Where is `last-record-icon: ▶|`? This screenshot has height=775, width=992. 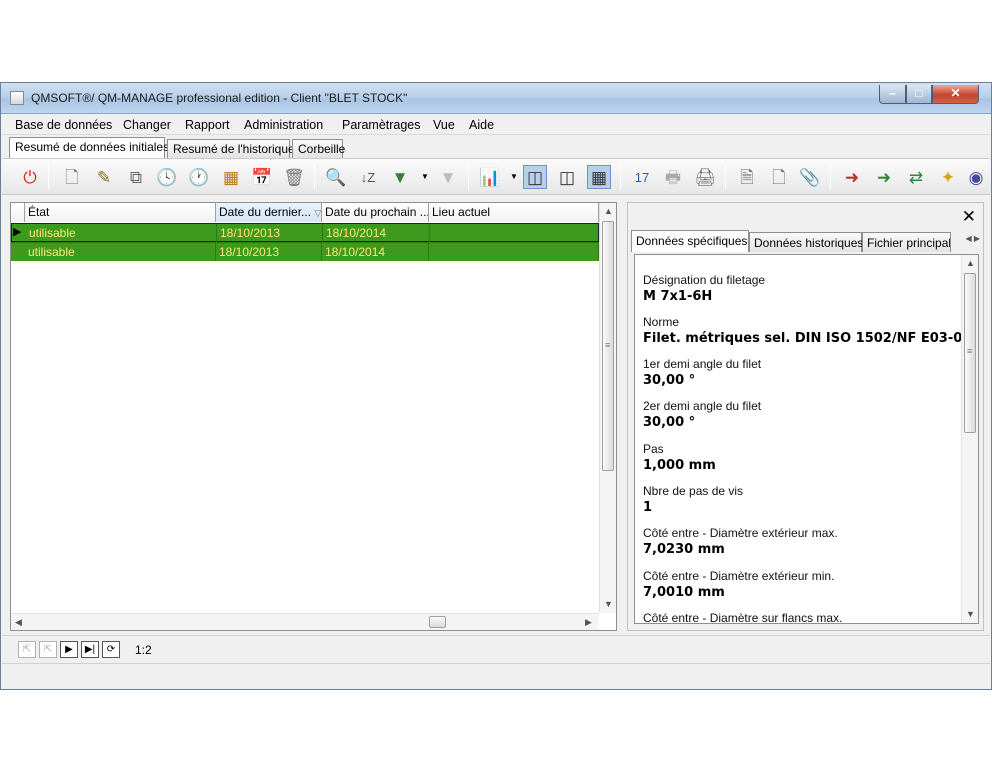
last-record-icon: ▶| is located at coordinates (90, 649).